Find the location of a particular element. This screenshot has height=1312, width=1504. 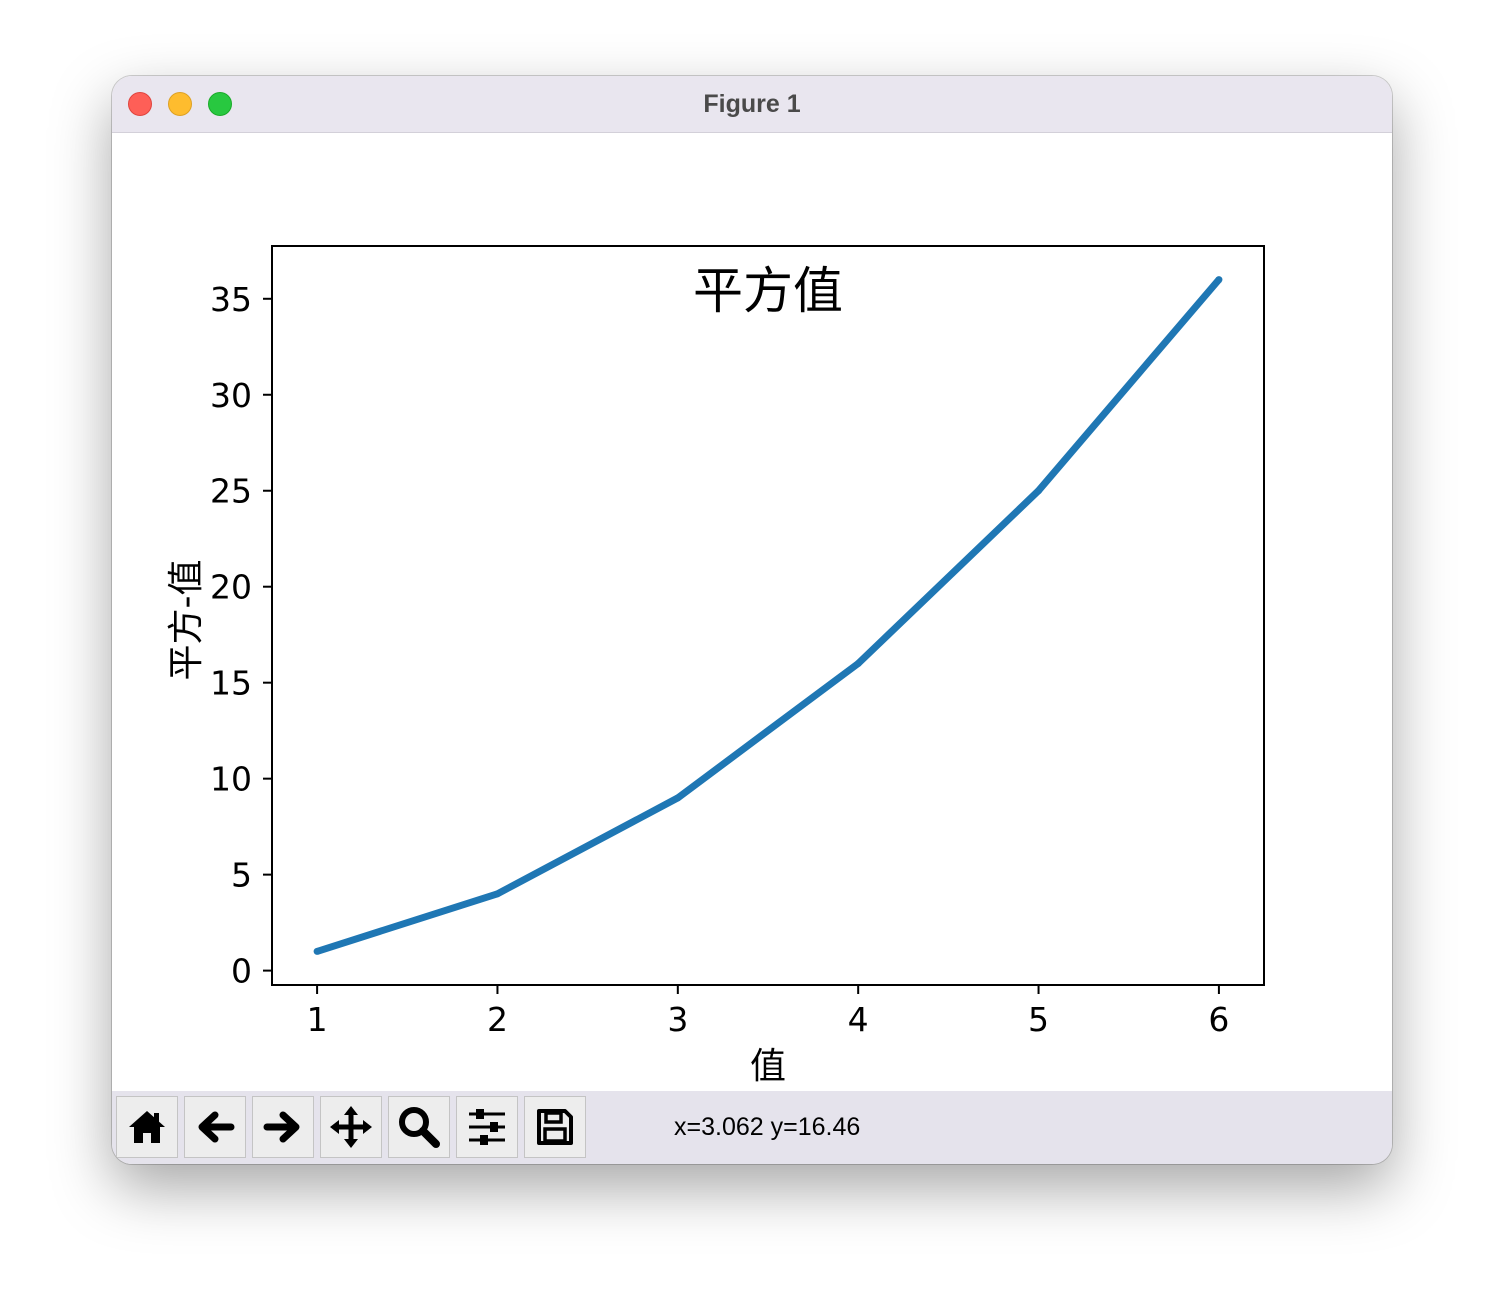

zoom-button is located at coordinates (419, 1127).